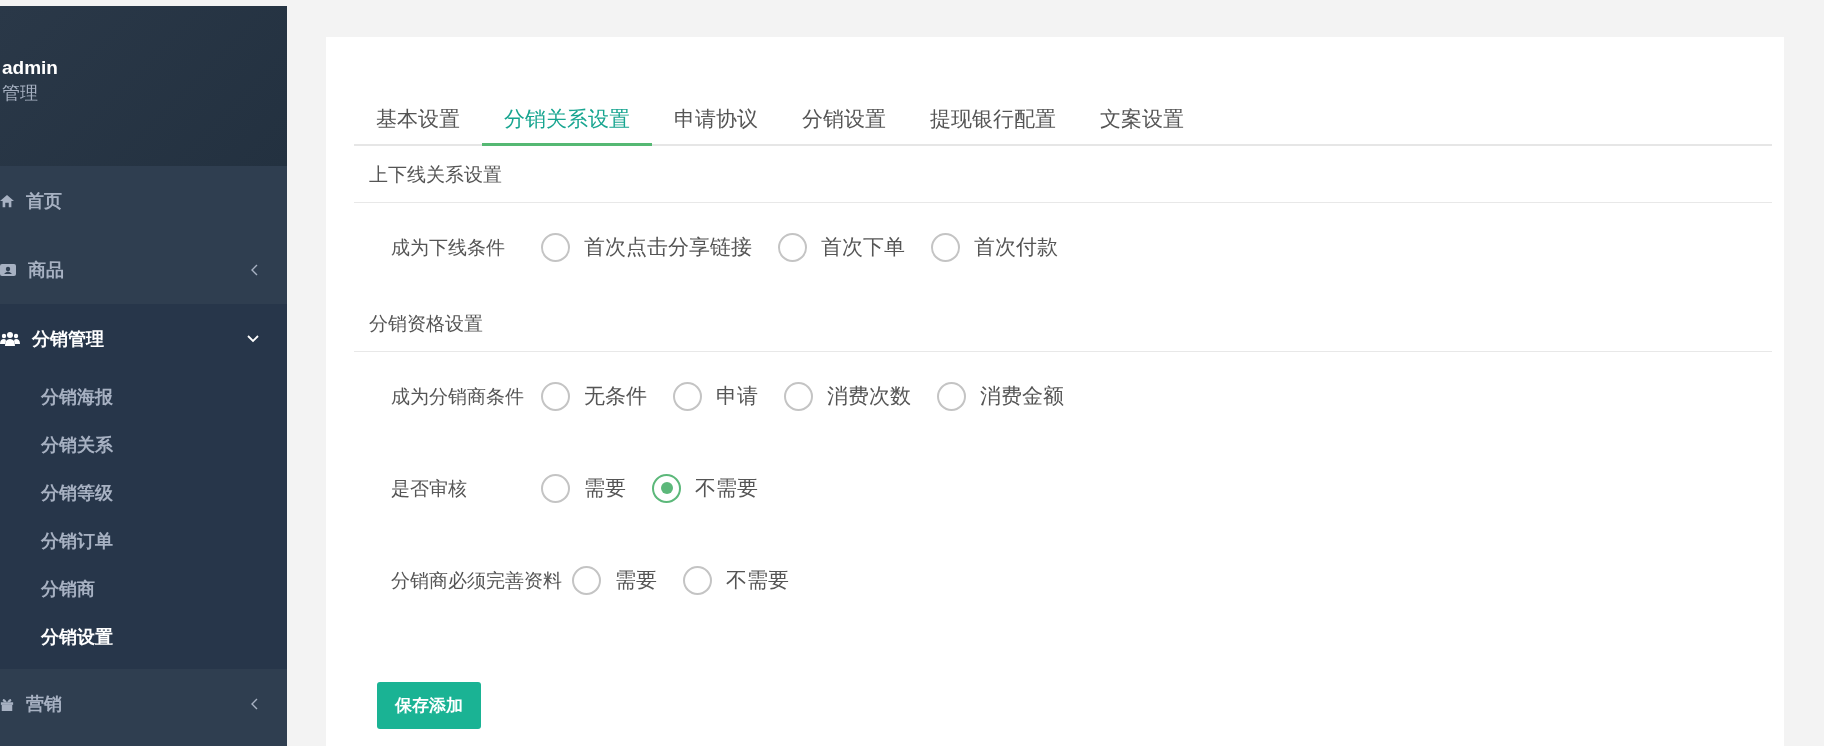 This screenshot has height=746, width=1824. What do you see at coordinates (429, 488) in the screenshot?
I see `field-label: 是否审核` at bounding box center [429, 488].